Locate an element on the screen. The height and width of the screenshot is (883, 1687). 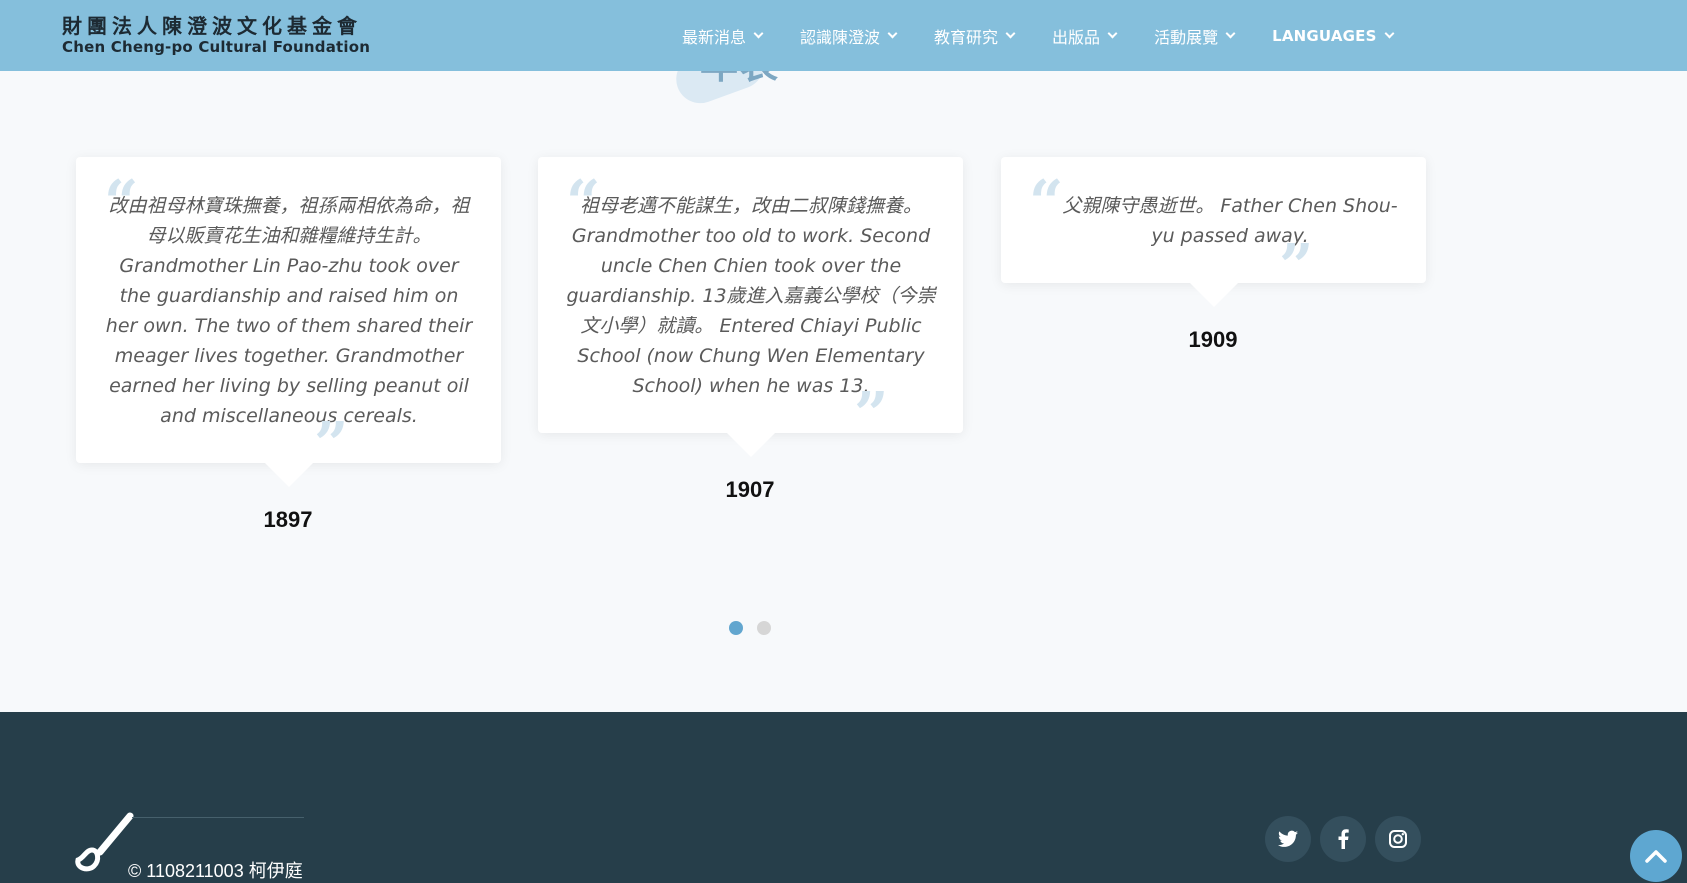
nav-item-education: 教育研究 is located at coordinates (975, 36).